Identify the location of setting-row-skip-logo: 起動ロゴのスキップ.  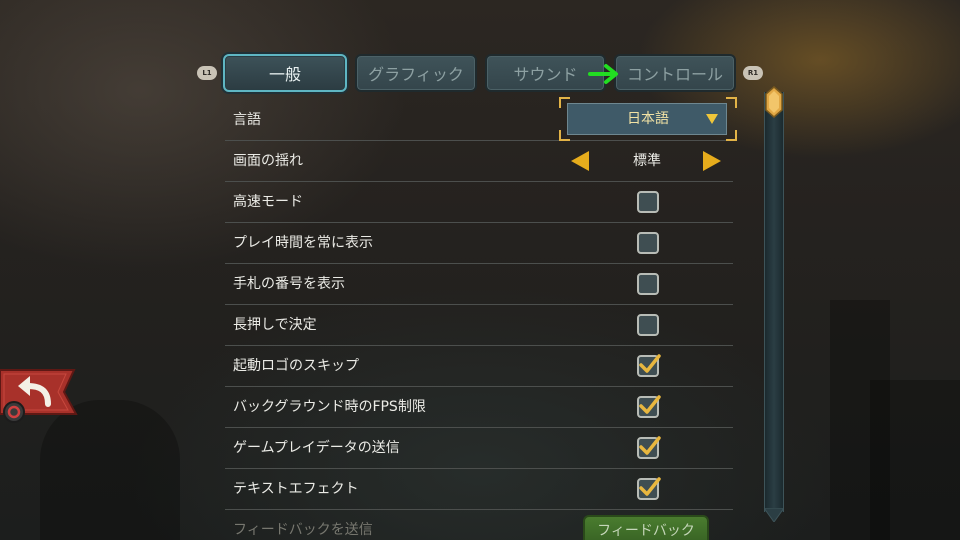
(479, 366).